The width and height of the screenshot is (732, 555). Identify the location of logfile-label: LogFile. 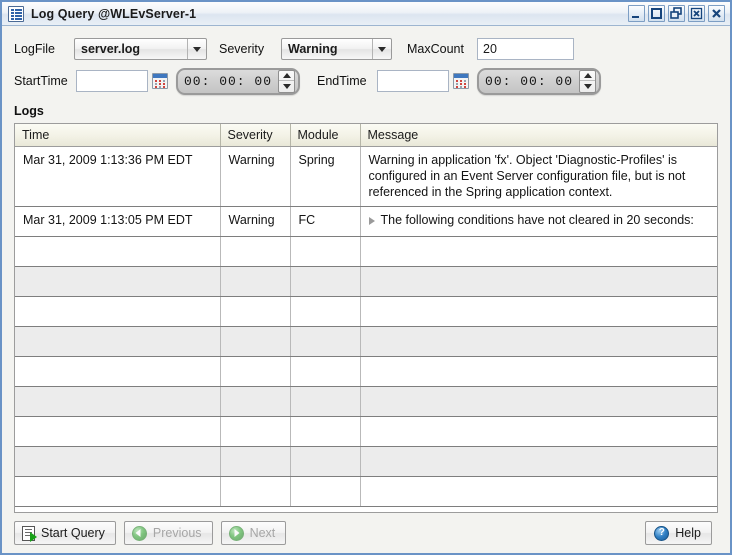
(34, 49).